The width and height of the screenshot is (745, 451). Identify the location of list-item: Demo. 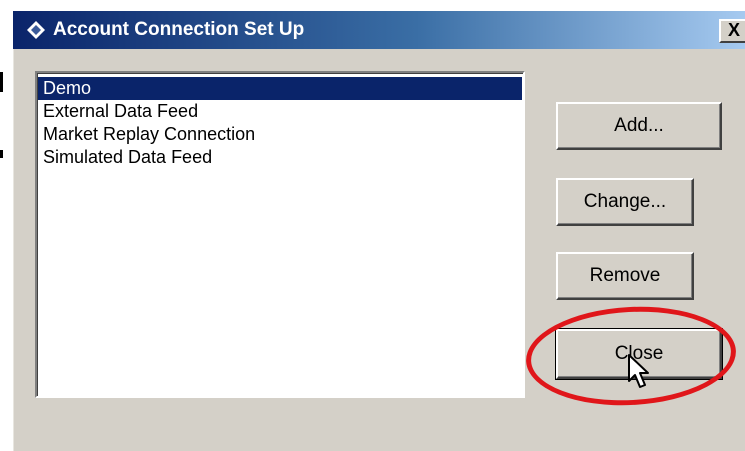
(280, 88).